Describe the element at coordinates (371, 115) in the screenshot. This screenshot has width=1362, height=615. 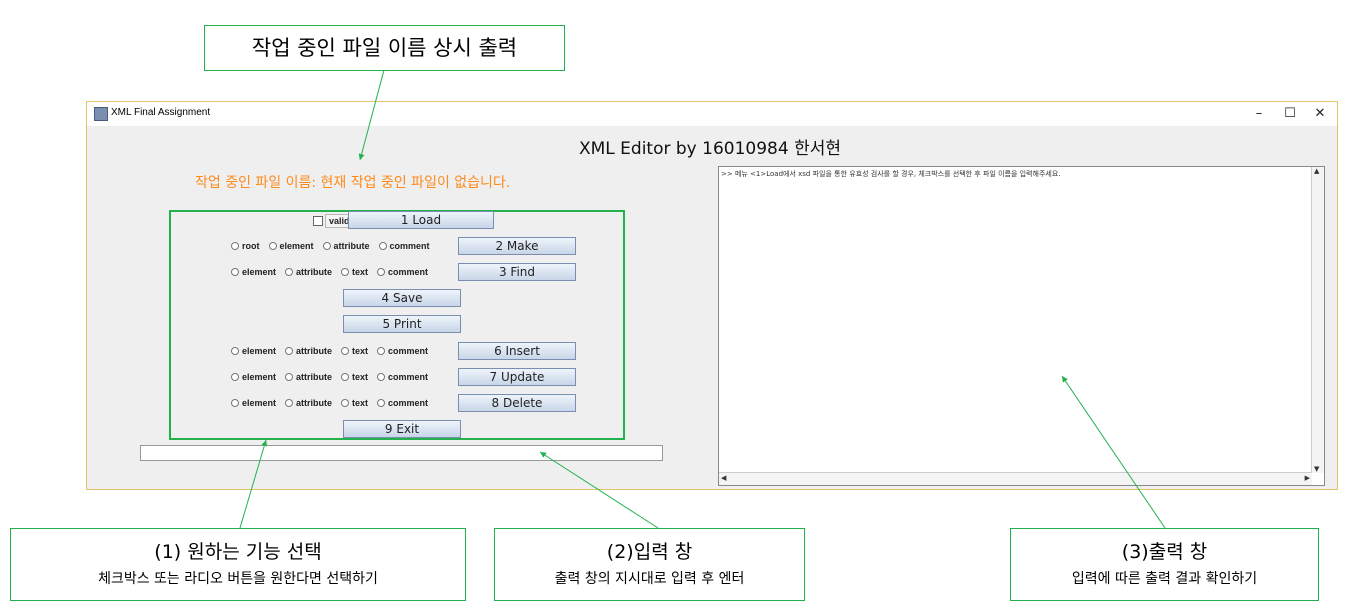
I see `arrow-to-filename` at that location.